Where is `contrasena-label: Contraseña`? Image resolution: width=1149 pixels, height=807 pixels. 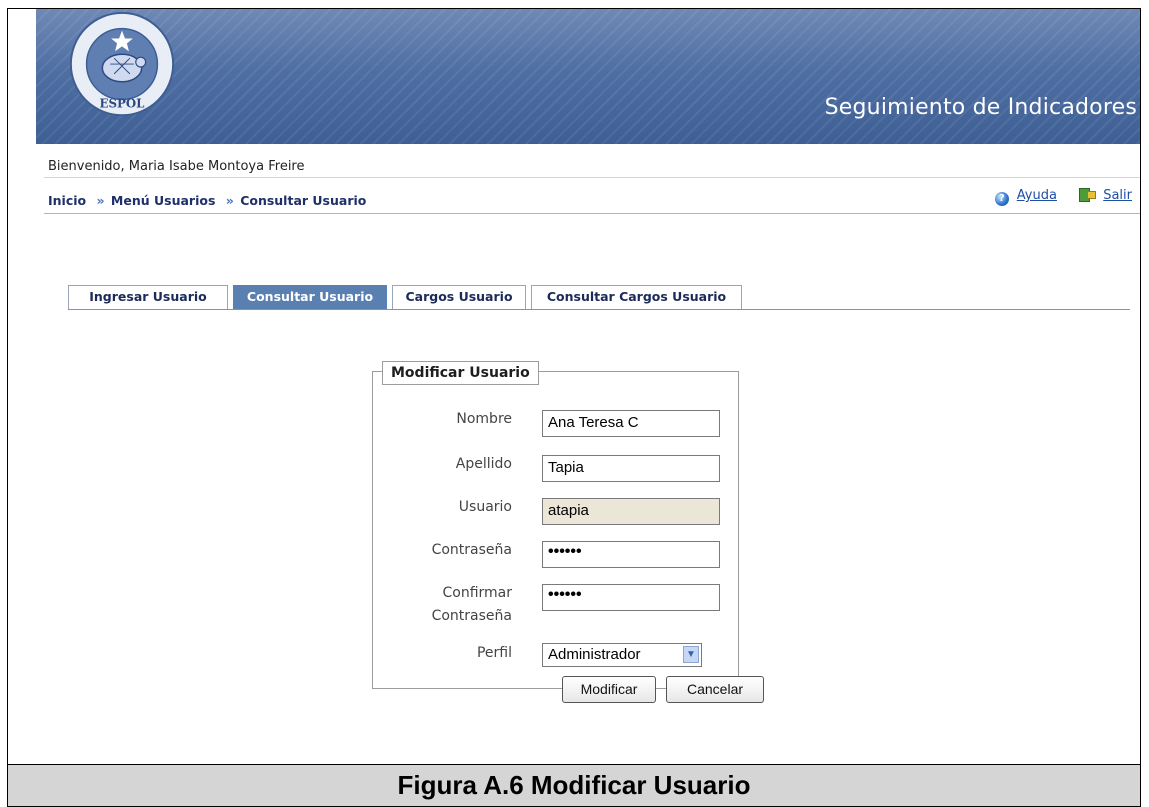
contrasena-label: Contraseña is located at coordinates (471, 550).